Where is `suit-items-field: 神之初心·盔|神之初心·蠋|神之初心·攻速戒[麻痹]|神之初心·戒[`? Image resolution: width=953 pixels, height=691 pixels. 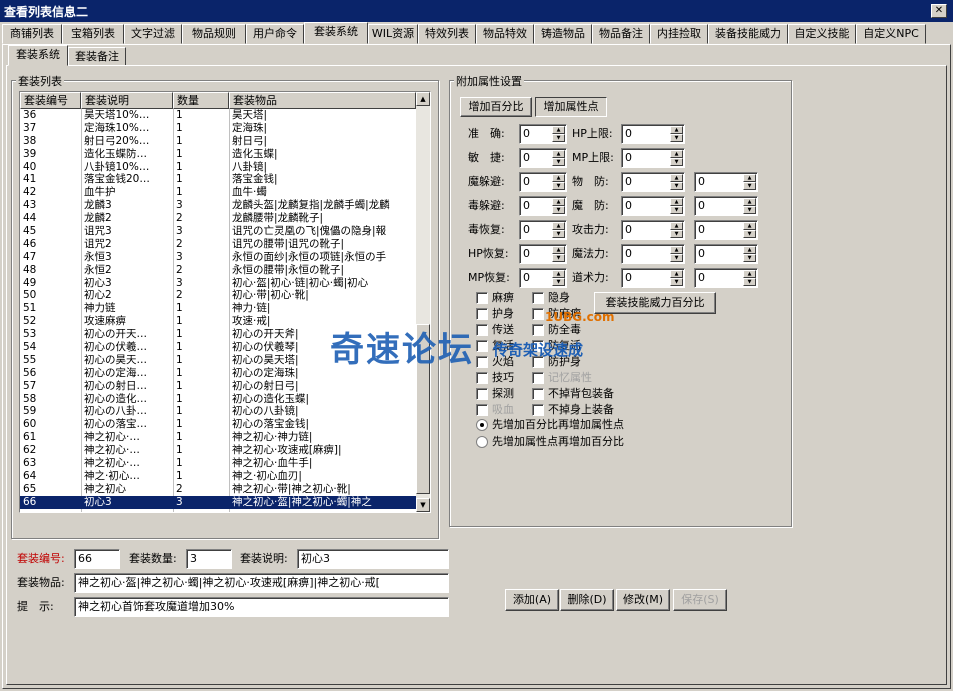 suit-items-field: 神之初心·盔|神之初心·蠋|神之初心·攻速戒[麻痹]|神之初心·戒[ is located at coordinates (261, 583).